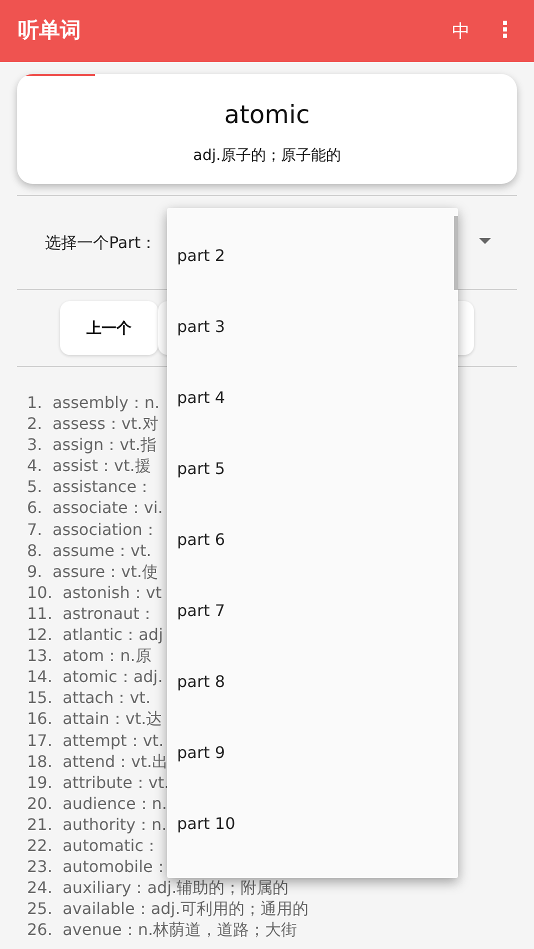  Describe the element at coordinates (312, 527) in the screenshot. I see `dropdown-option: part 6` at that location.